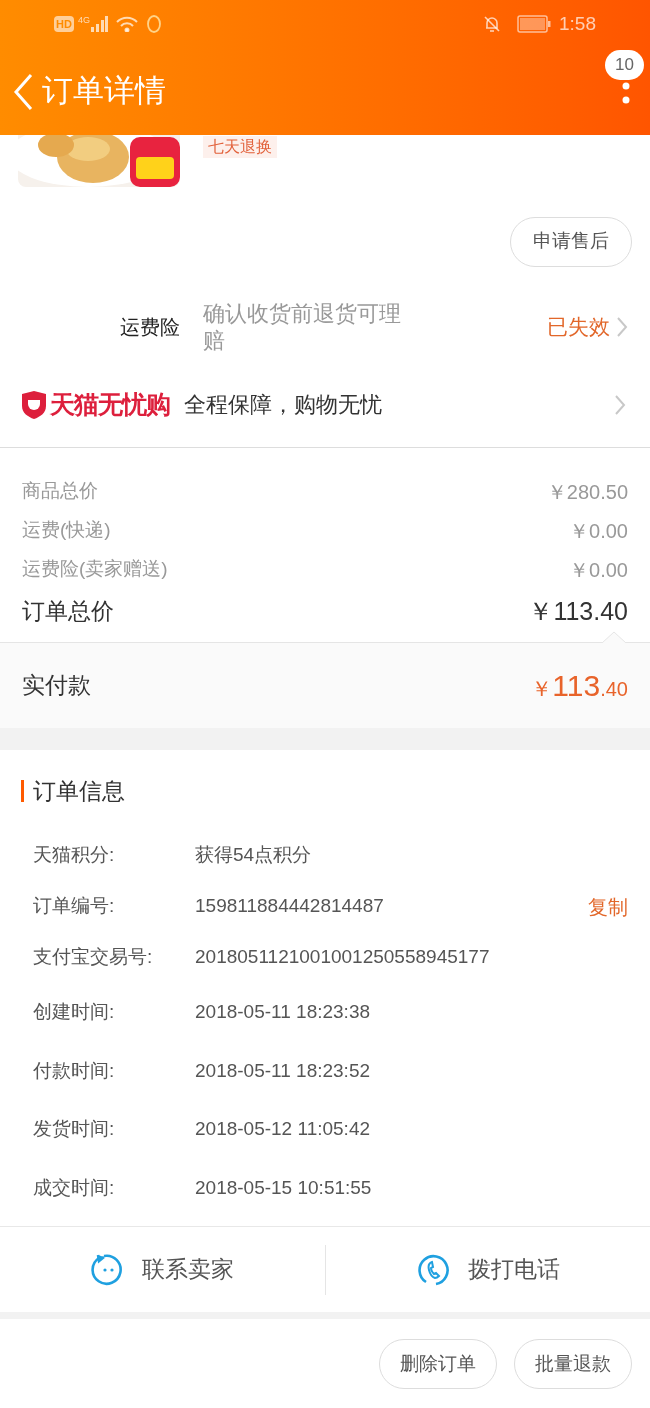  What do you see at coordinates (79, 791) in the screenshot?
I see `section-title: 订单信息` at bounding box center [79, 791].